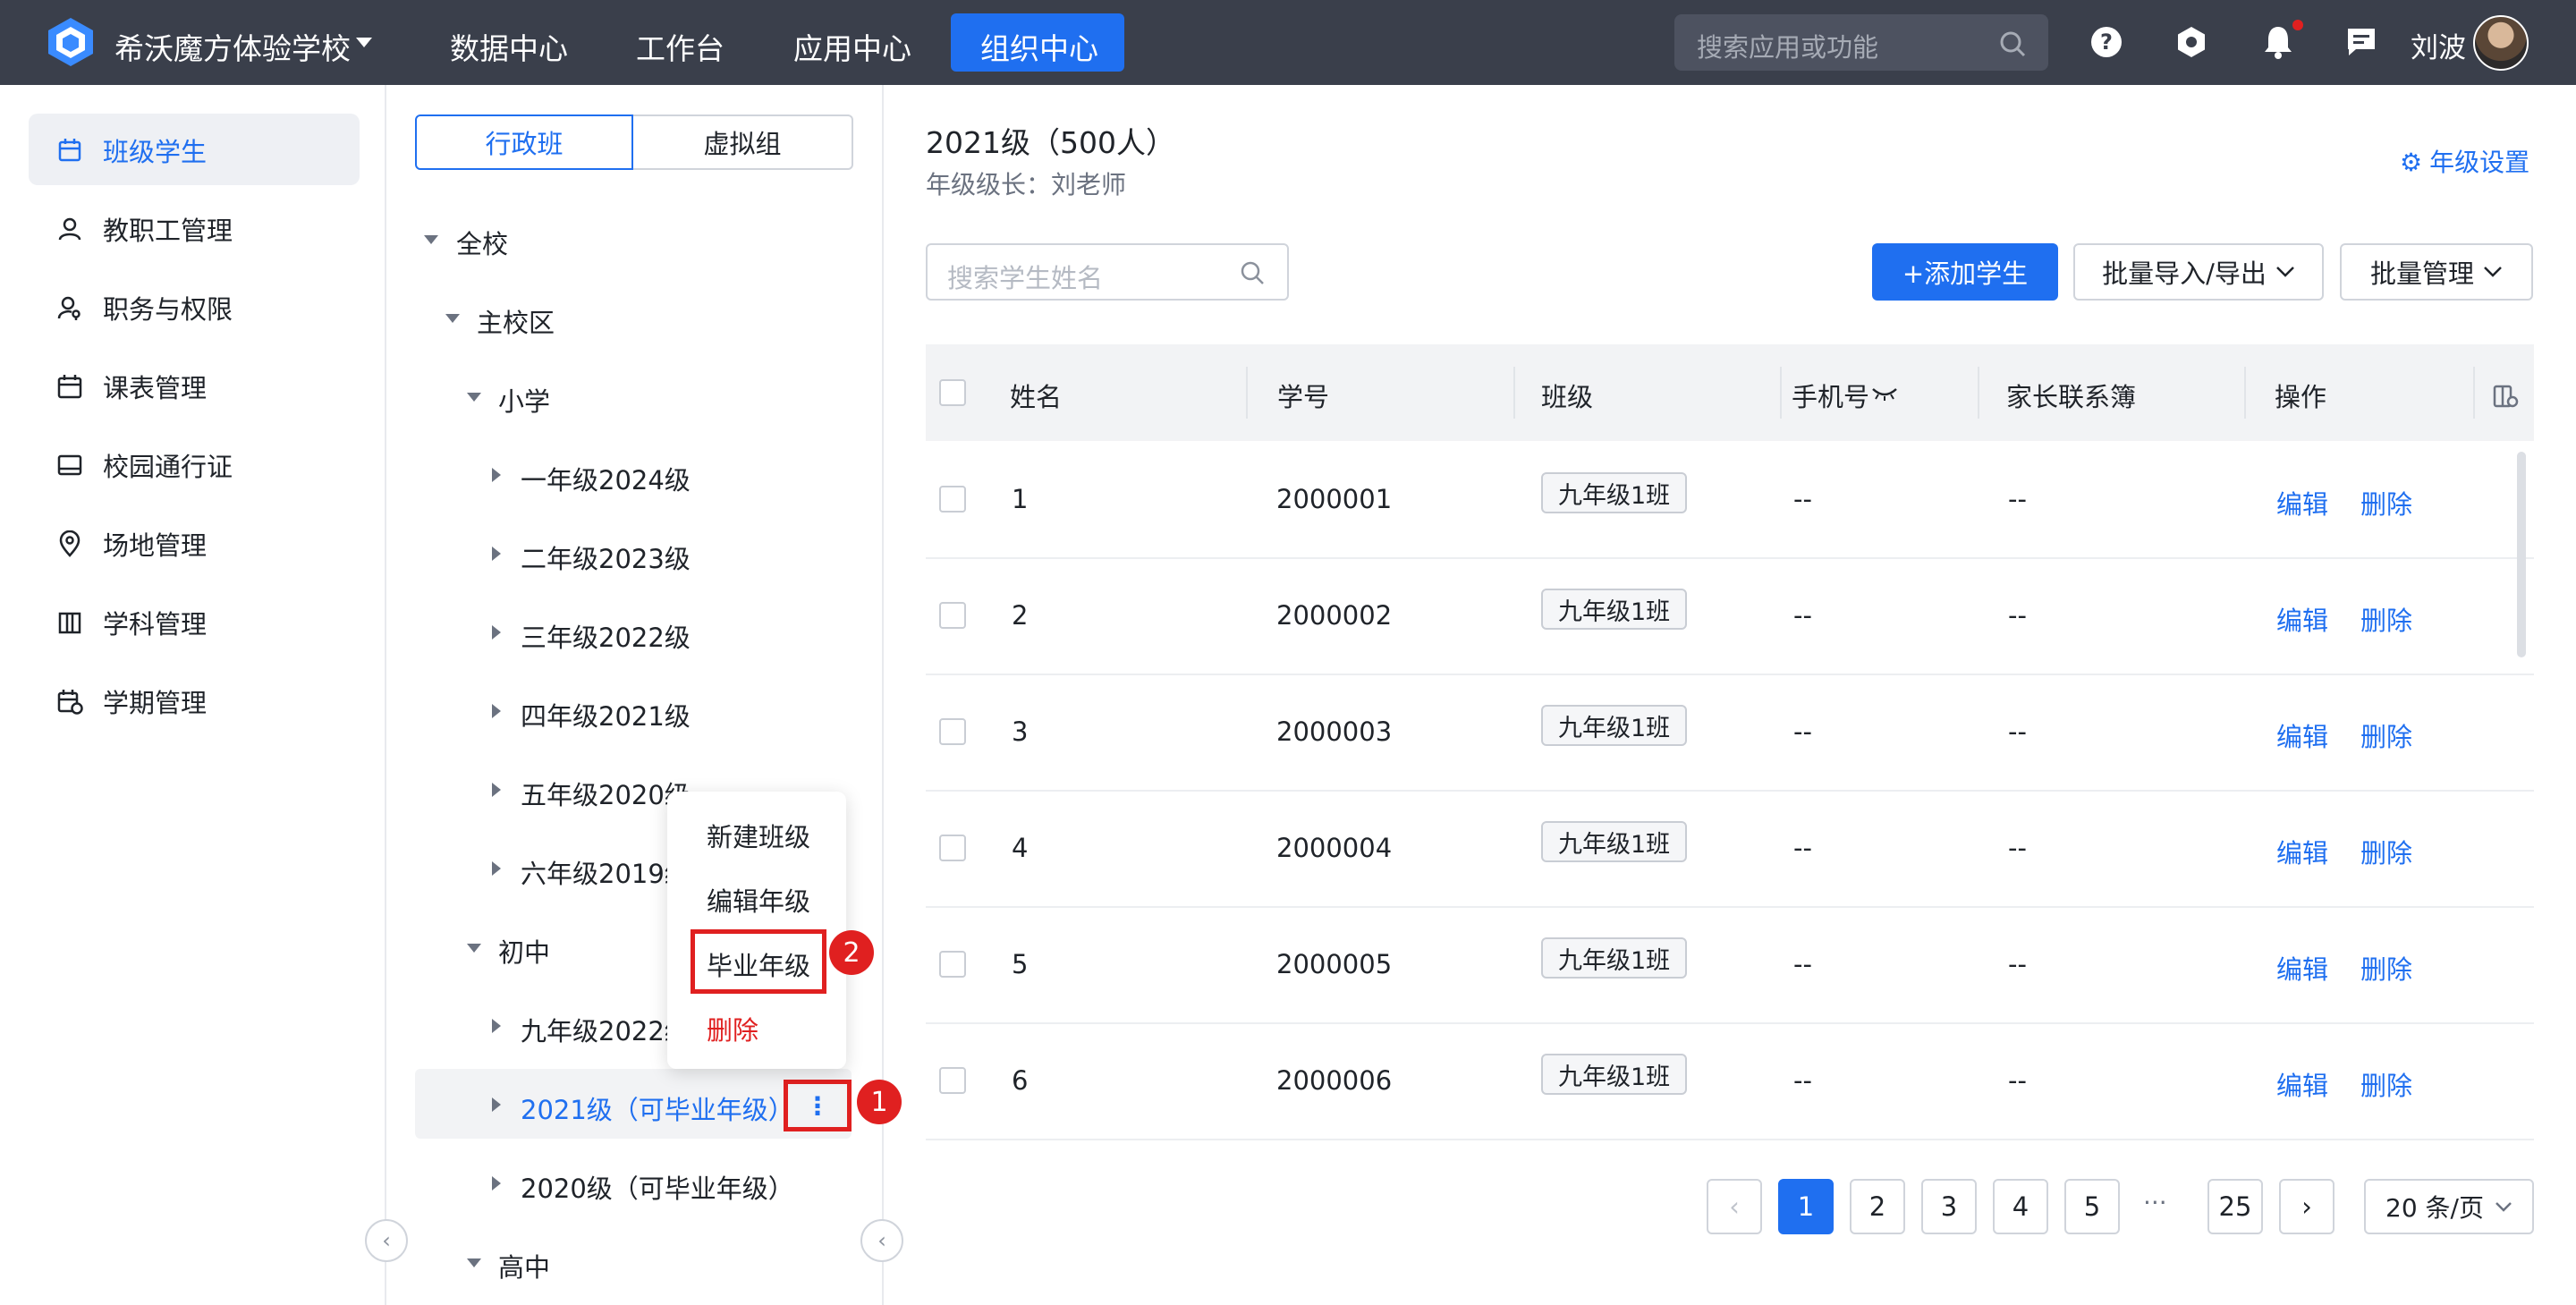 The image size is (2576, 1305). I want to click on tree-node-2021: 2021级（可毕业年级）, so click(657, 1108).